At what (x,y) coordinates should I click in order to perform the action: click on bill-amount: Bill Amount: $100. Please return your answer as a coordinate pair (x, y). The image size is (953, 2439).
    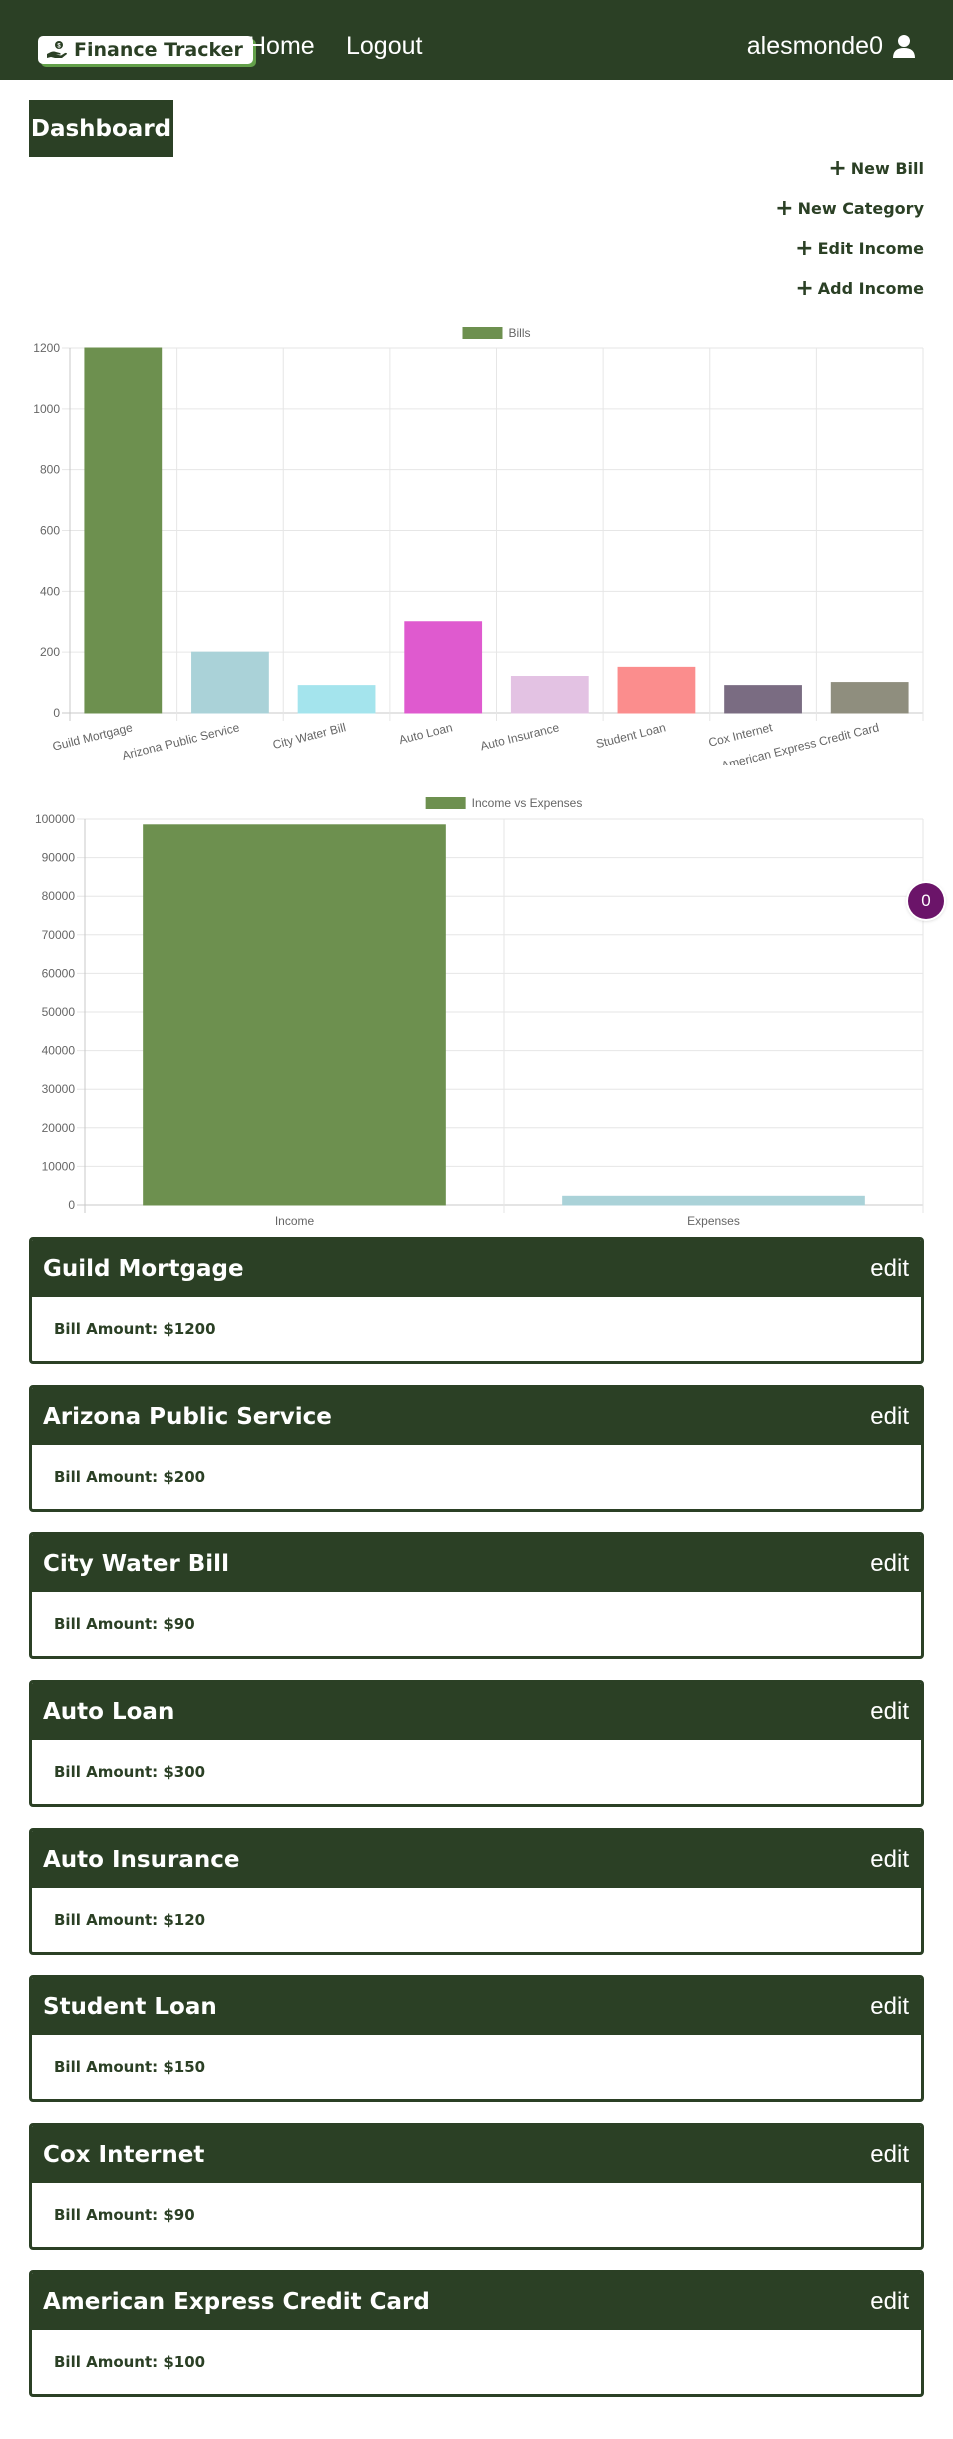
    Looking at the image, I should click on (130, 2362).